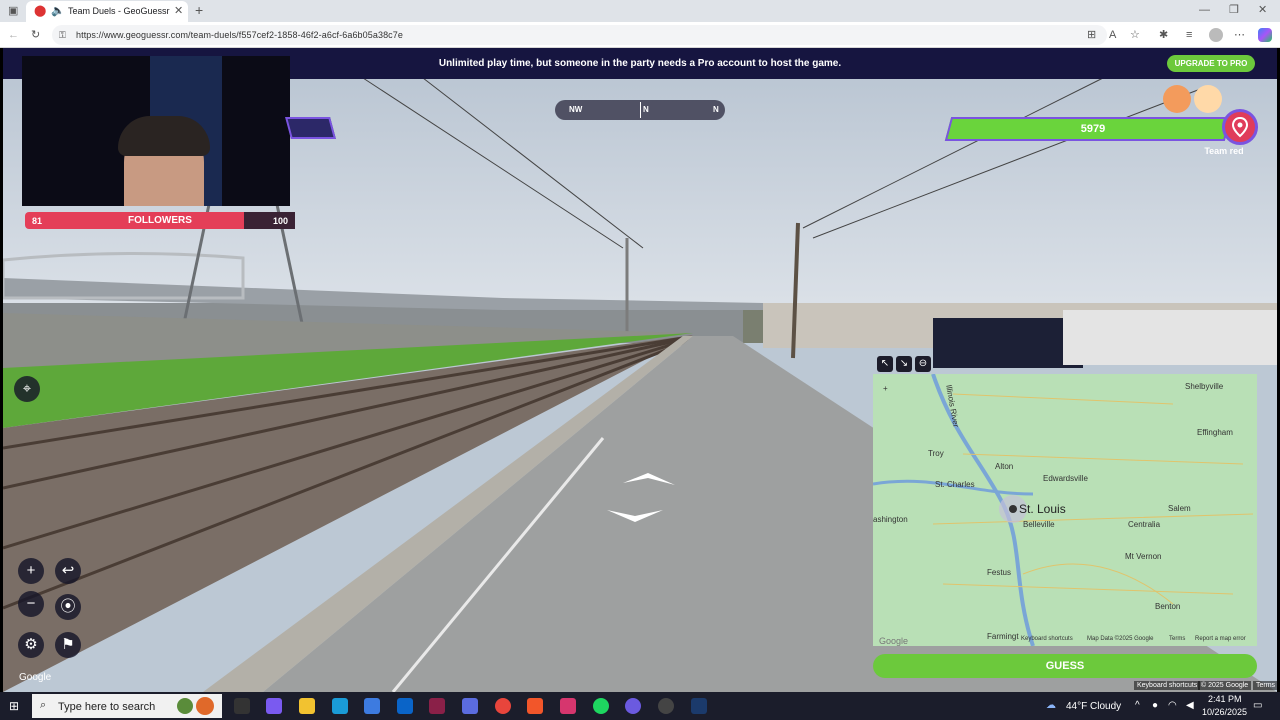  Describe the element at coordinates (178, 11) in the screenshot. I see `close-tab-icon: ✕` at that location.